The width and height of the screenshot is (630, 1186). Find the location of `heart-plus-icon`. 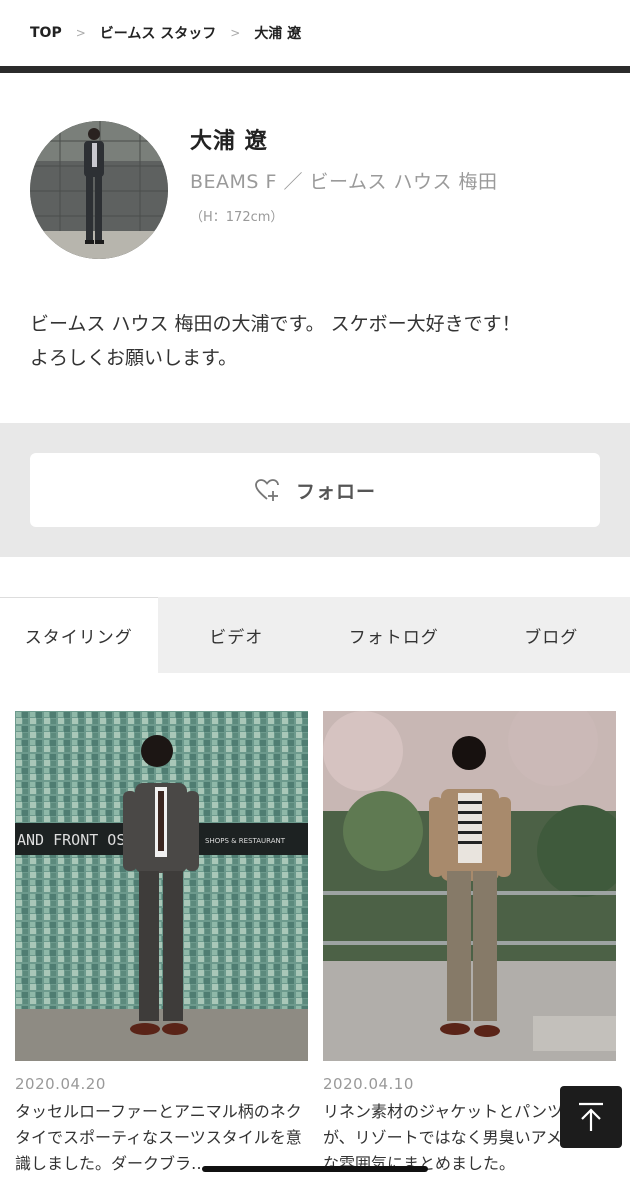

heart-plus-icon is located at coordinates (267, 490).